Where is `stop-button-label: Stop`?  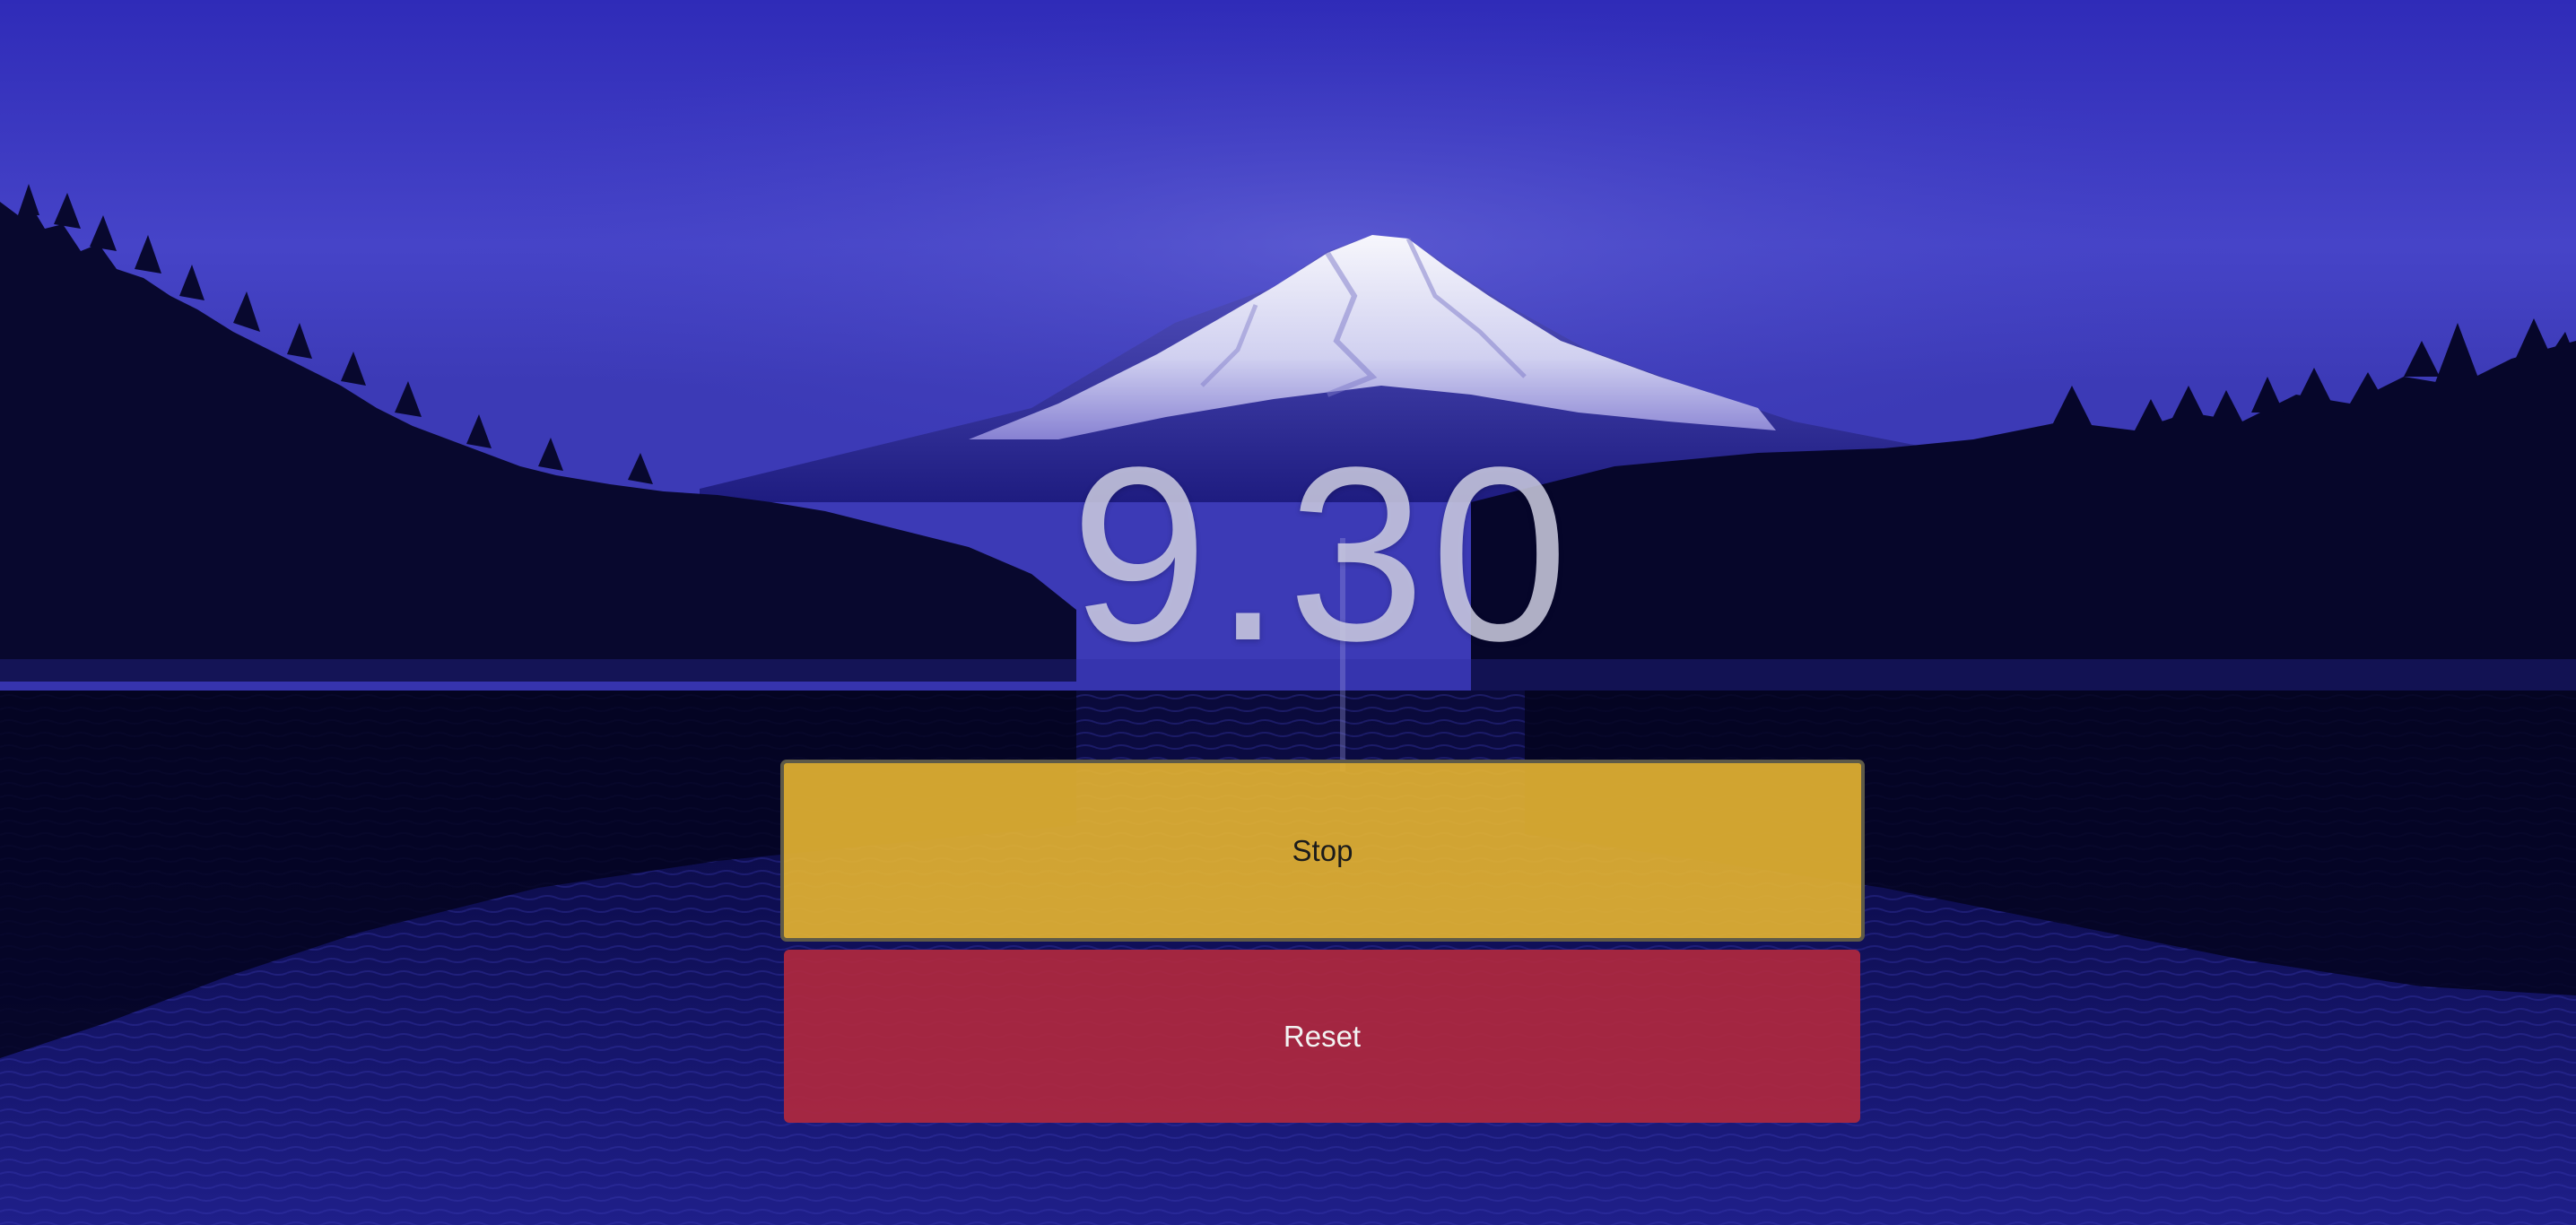
stop-button-label: Stop is located at coordinates (1322, 850).